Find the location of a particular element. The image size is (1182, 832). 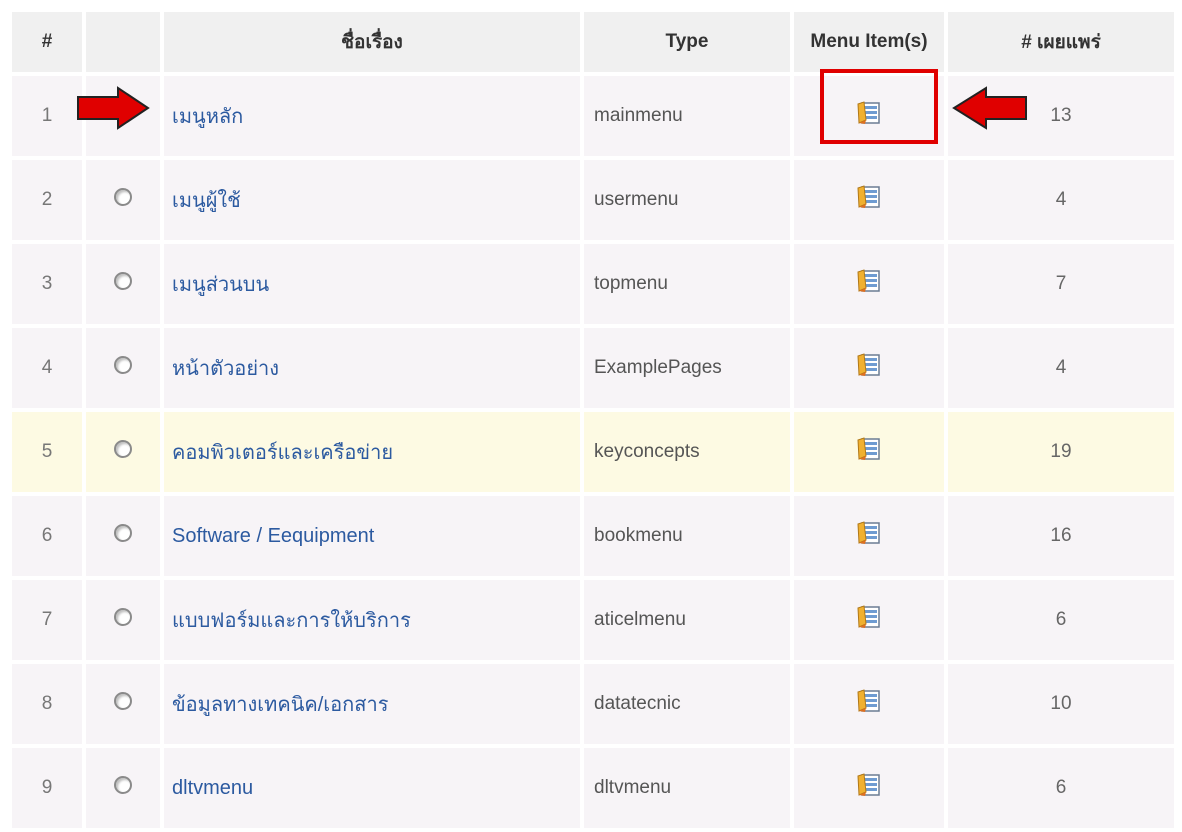

row-number: 1 is located at coordinates (47, 116).